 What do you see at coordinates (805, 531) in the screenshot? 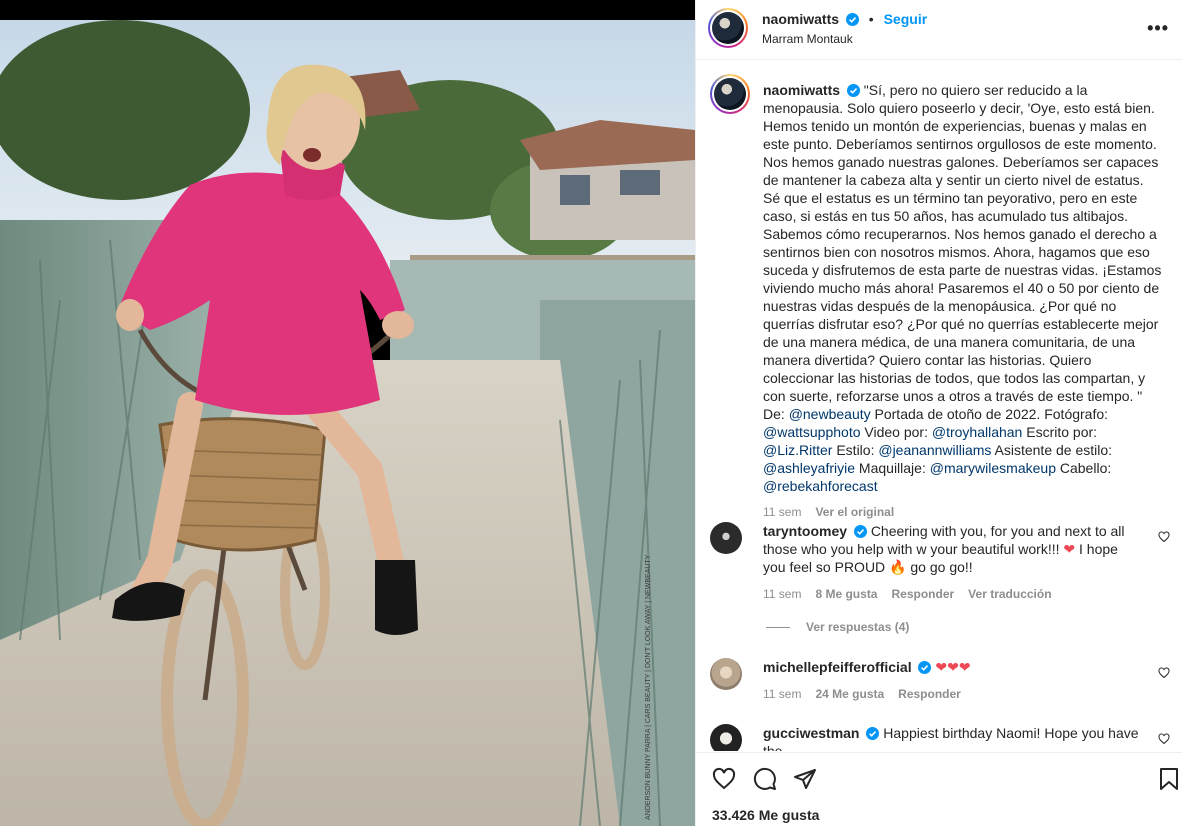
I see `commenter-username: taryntoomey` at bounding box center [805, 531].